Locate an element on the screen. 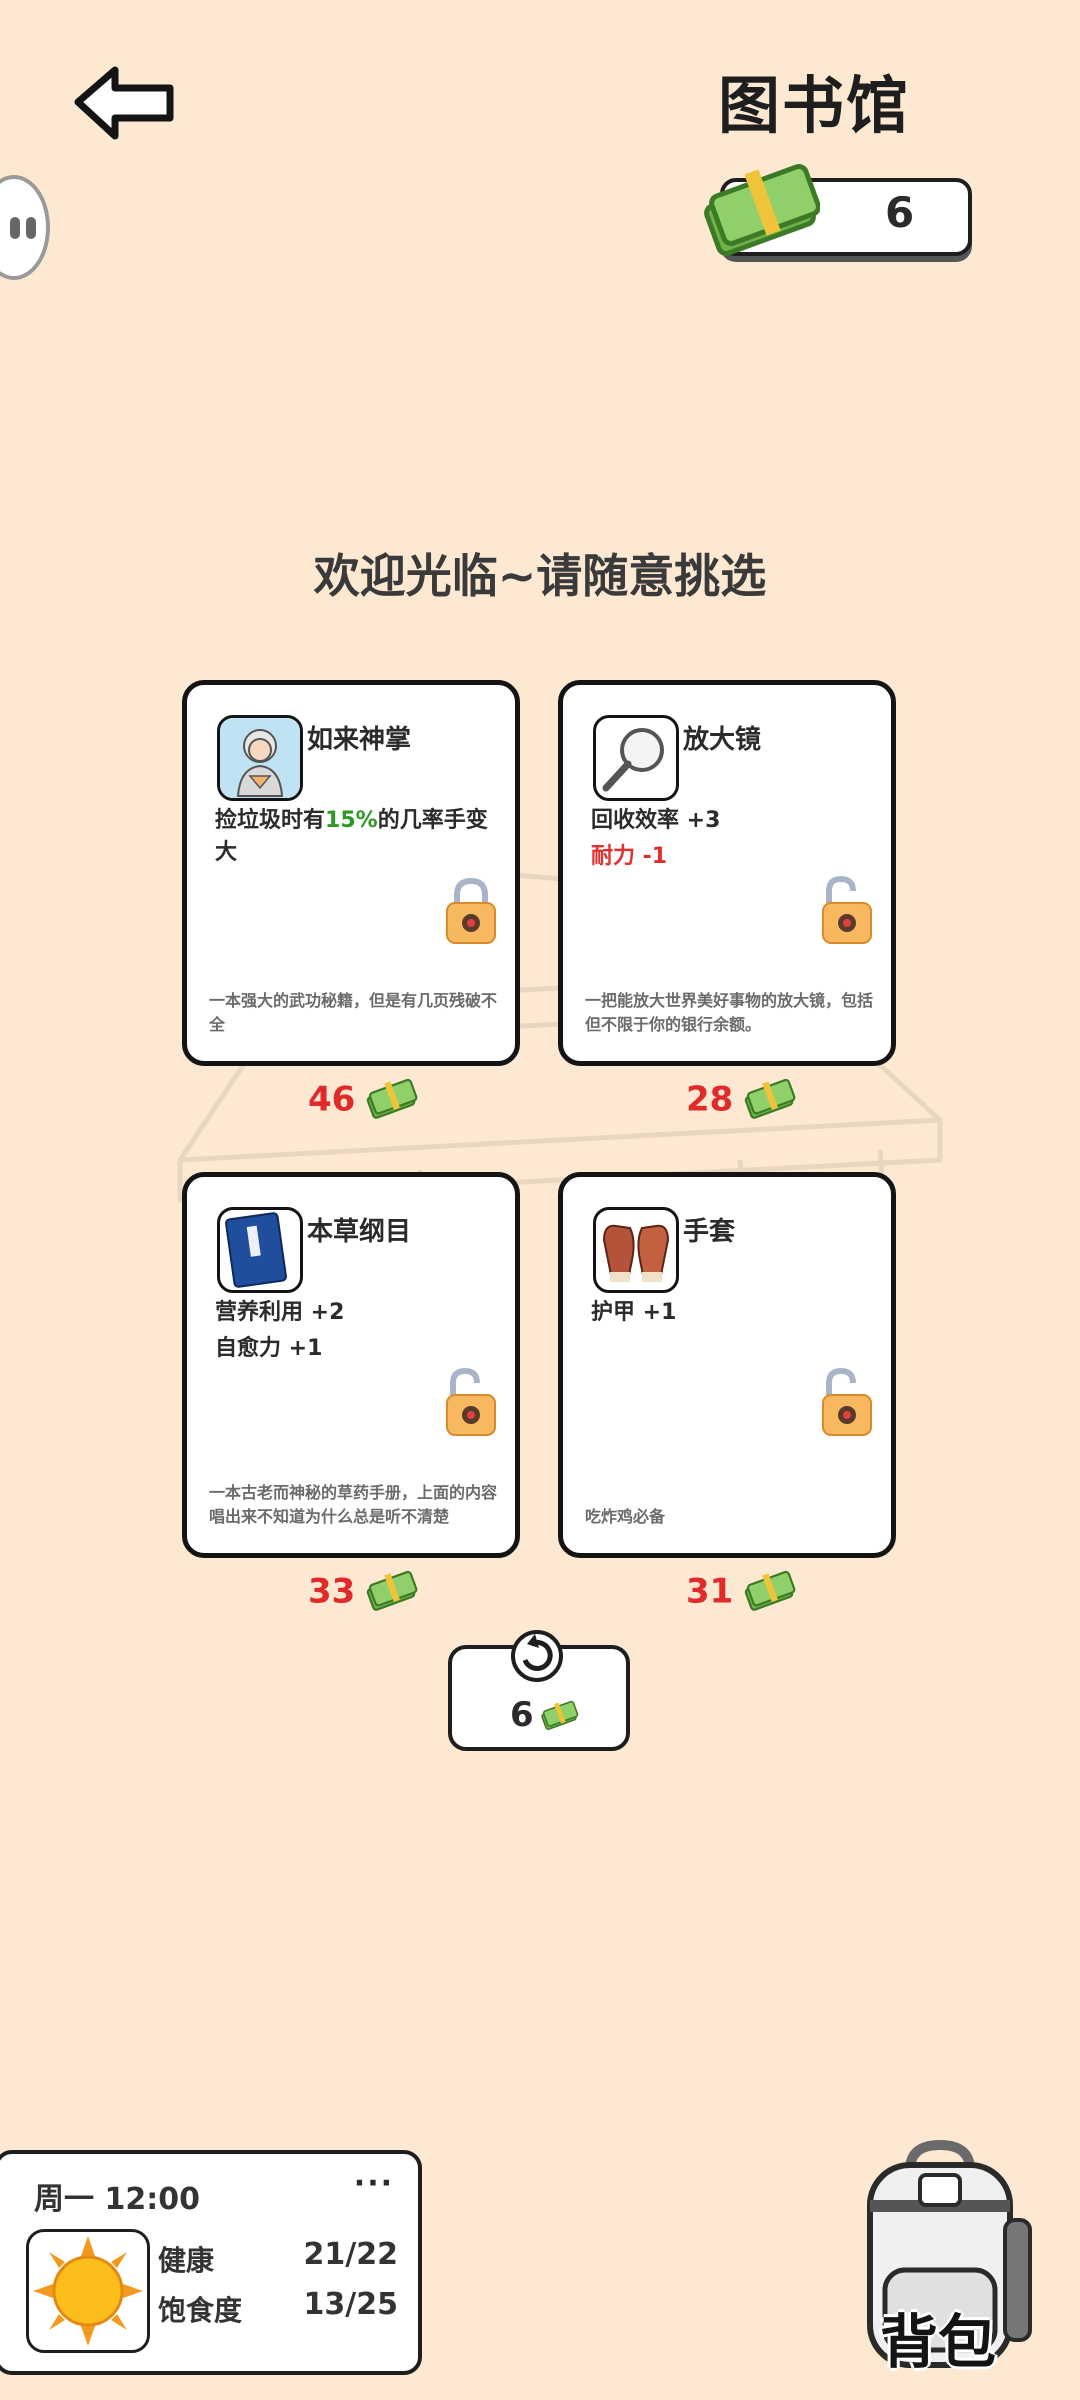 The width and height of the screenshot is (1080, 2400). satiety-value: 13/25 is located at coordinates (350, 2304).